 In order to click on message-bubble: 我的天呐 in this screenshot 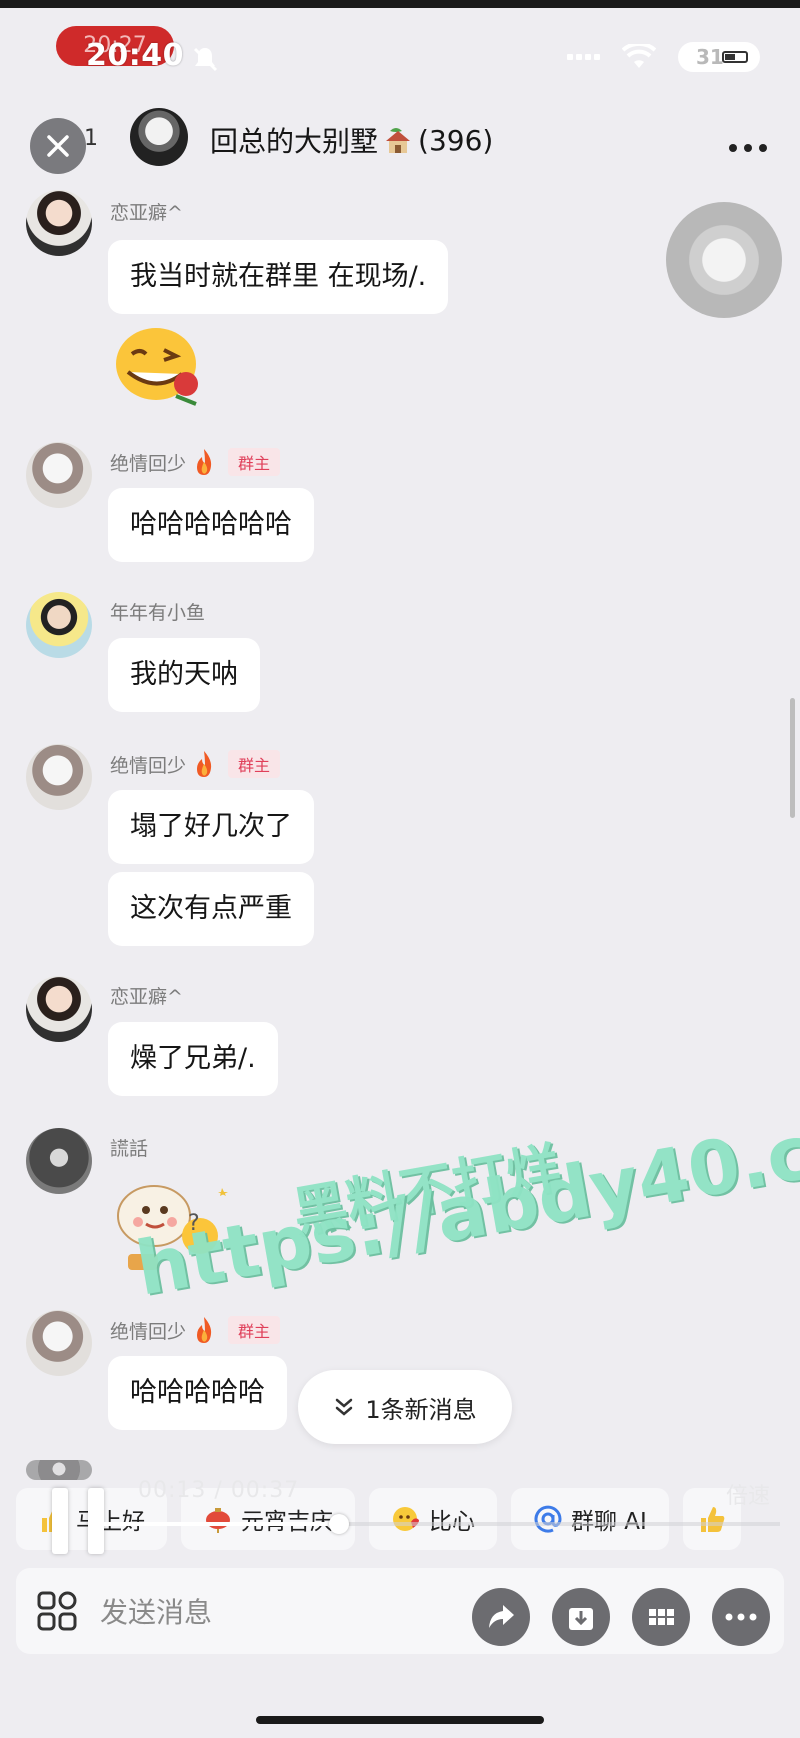, I will do `click(184, 675)`.